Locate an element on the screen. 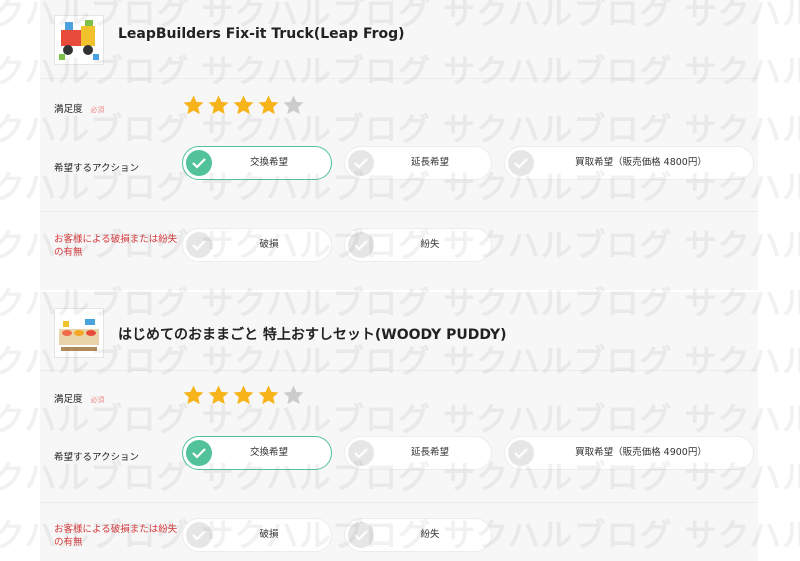  product-header: LeapBuilders Fix-it Truck(Leap Frog) is located at coordinates (399, 39).